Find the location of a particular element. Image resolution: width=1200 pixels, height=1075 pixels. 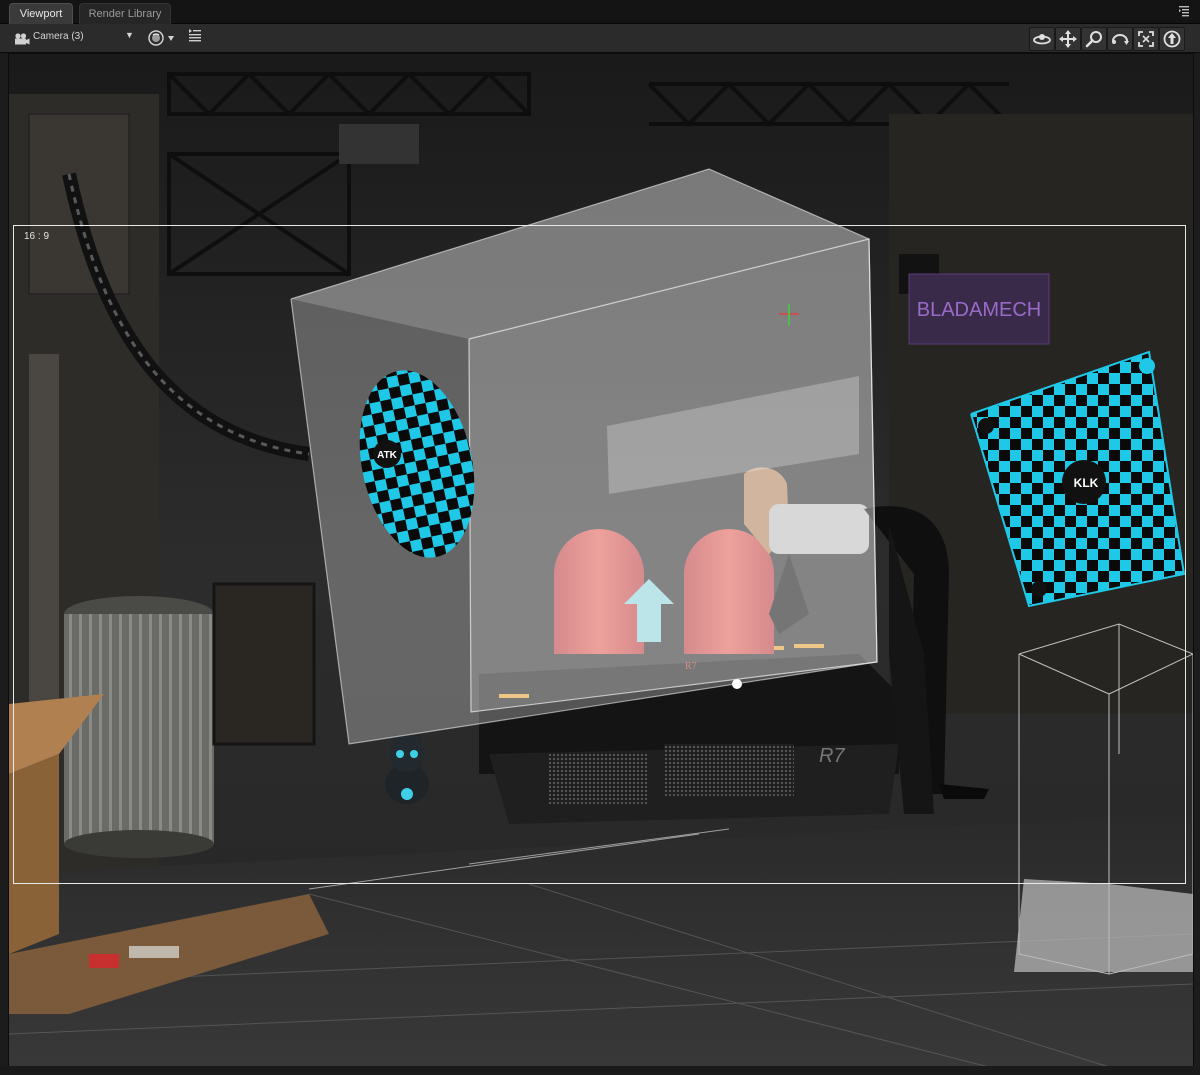

draw-style-button is located at coordinates (162, 38).